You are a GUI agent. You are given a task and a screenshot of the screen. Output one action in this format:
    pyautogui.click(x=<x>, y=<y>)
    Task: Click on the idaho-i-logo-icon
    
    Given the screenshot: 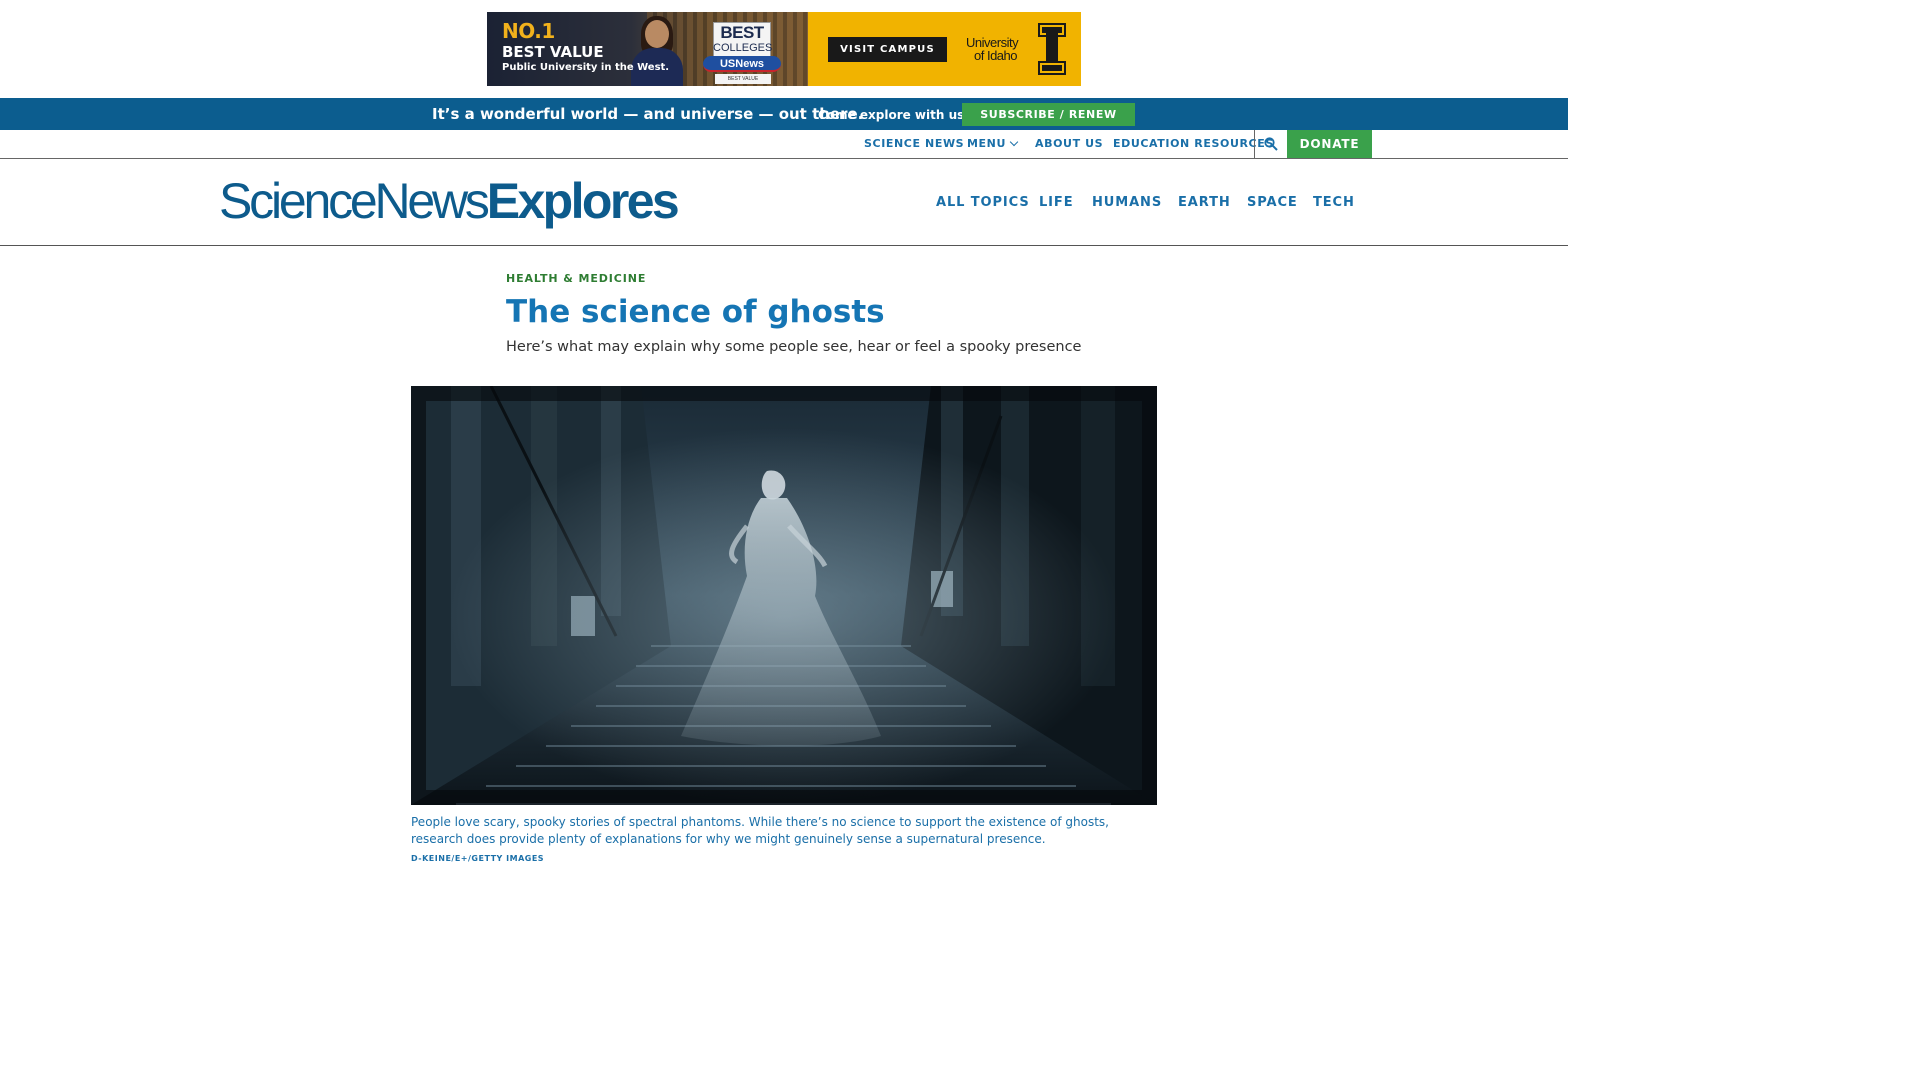 What is the action you would take?
    pyautogui.click(x=1052, y=49)
    